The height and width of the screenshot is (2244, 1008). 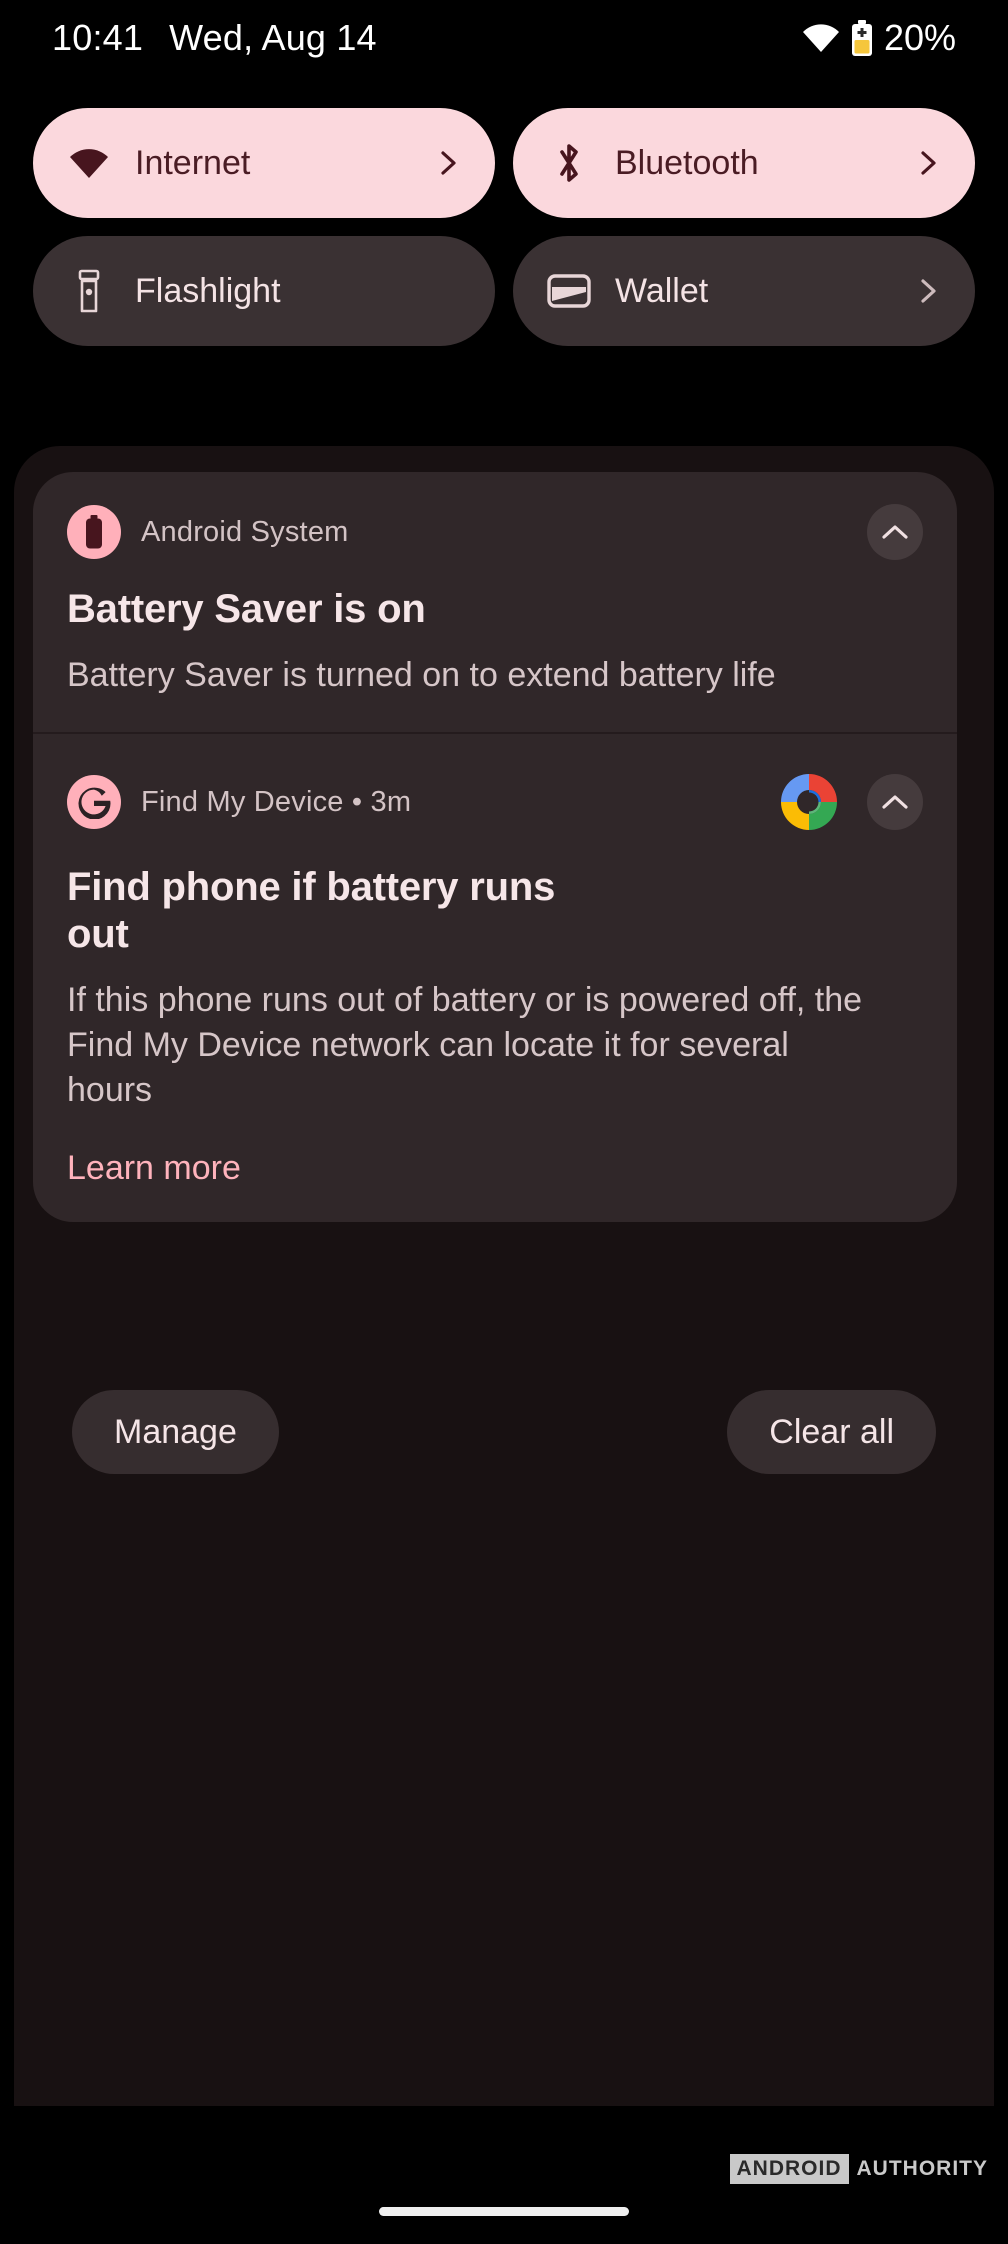 I want to click on find-my-device-logo, so click(x=809, y=802).